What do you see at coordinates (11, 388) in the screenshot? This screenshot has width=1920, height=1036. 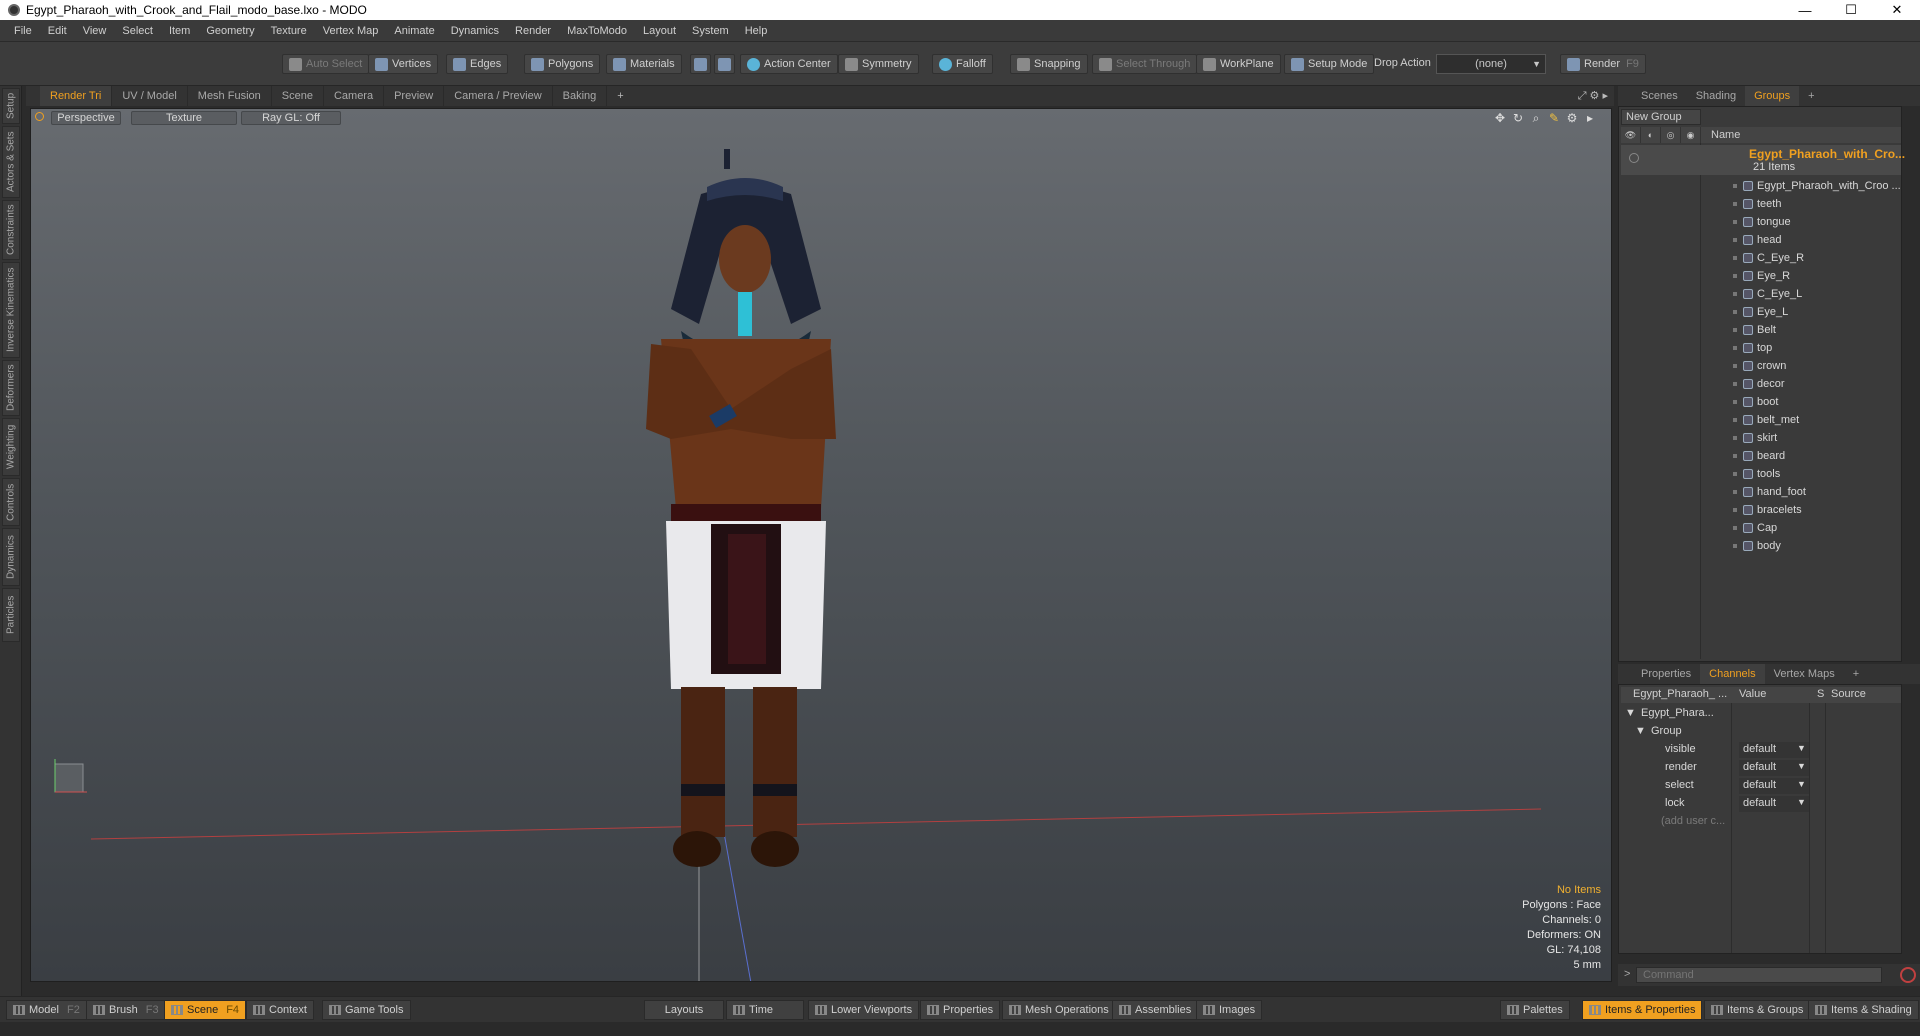 I see `vtab-deformers: Deformers` at bounding box center [11, 388].